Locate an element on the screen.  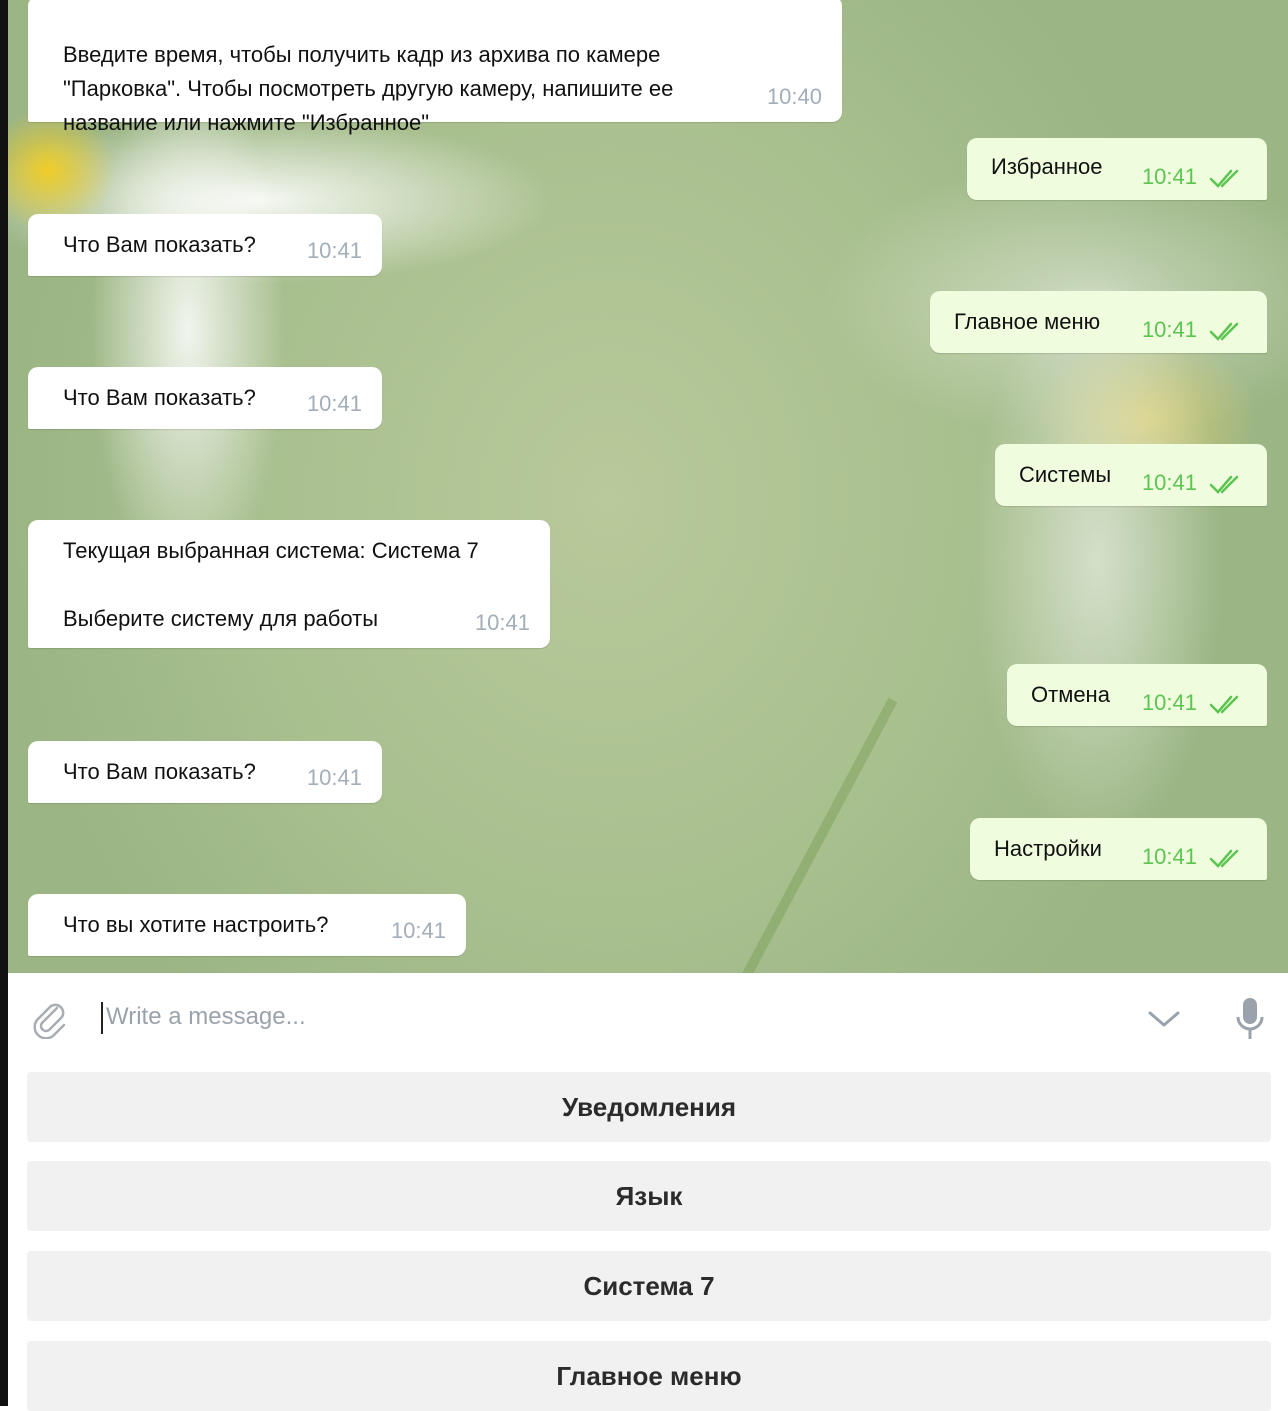
message-outgoing: Отмена 10:41 is located at coordinates (1137, 695).